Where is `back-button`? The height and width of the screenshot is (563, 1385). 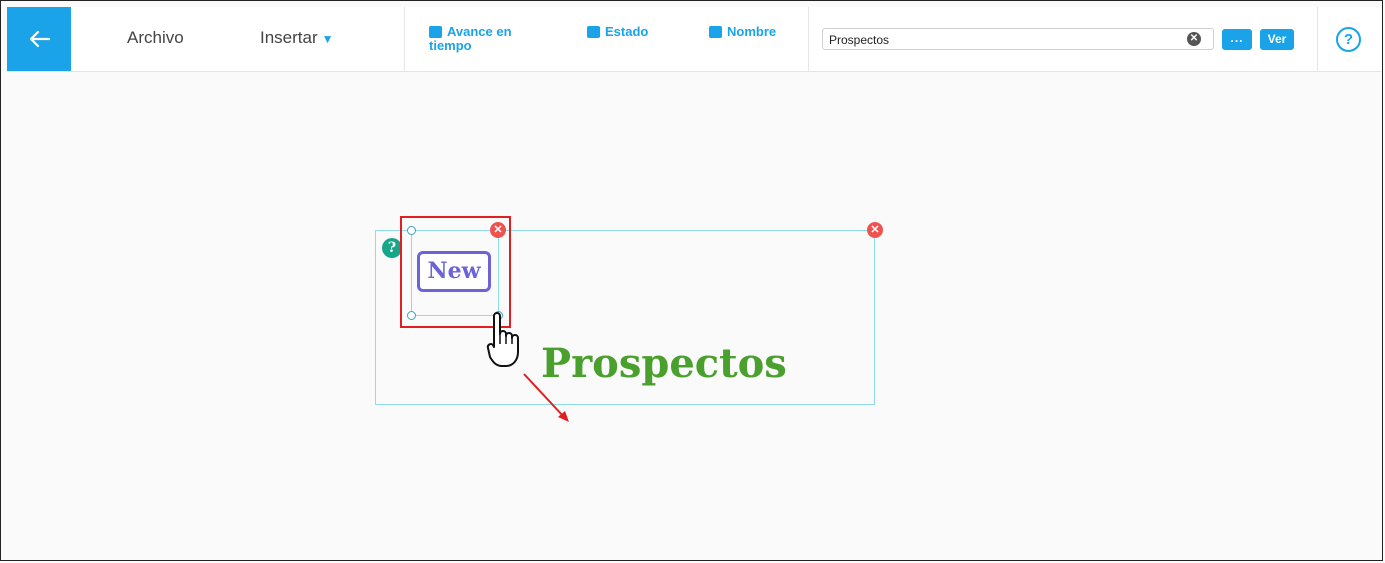
back-button is located at coordinates (39, 39).